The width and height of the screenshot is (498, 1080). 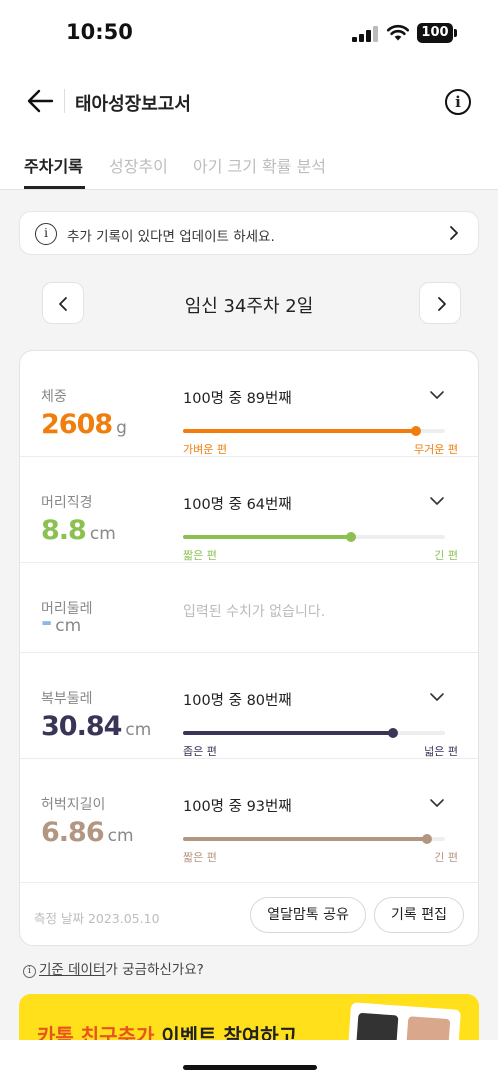 I want to click on metric-label: 머리직경, so click(x=67, y=503).